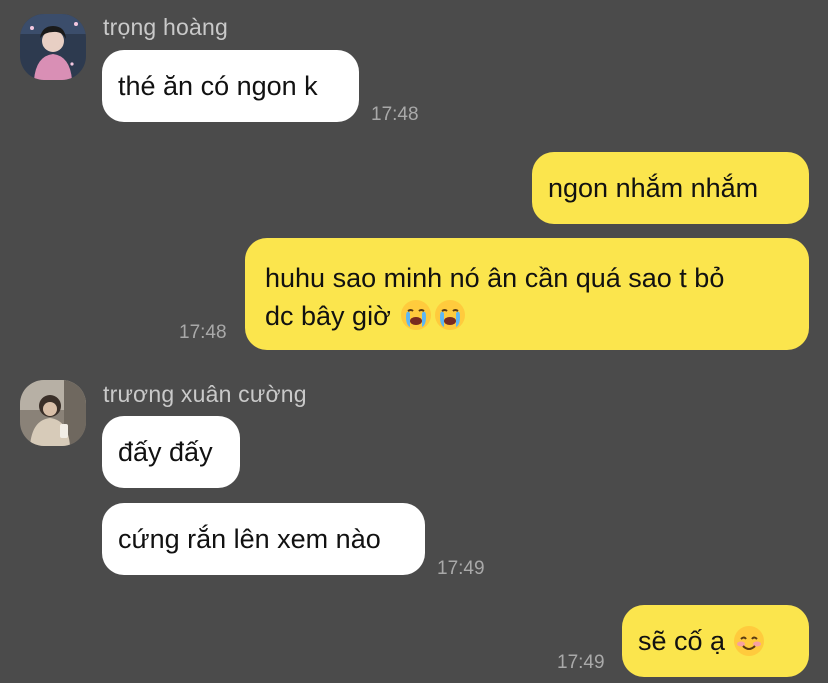 Image resolution: width=828 pixels, height=683 pixels. I want to click on message-line-2: dc bây giờ, so click(494, 316).